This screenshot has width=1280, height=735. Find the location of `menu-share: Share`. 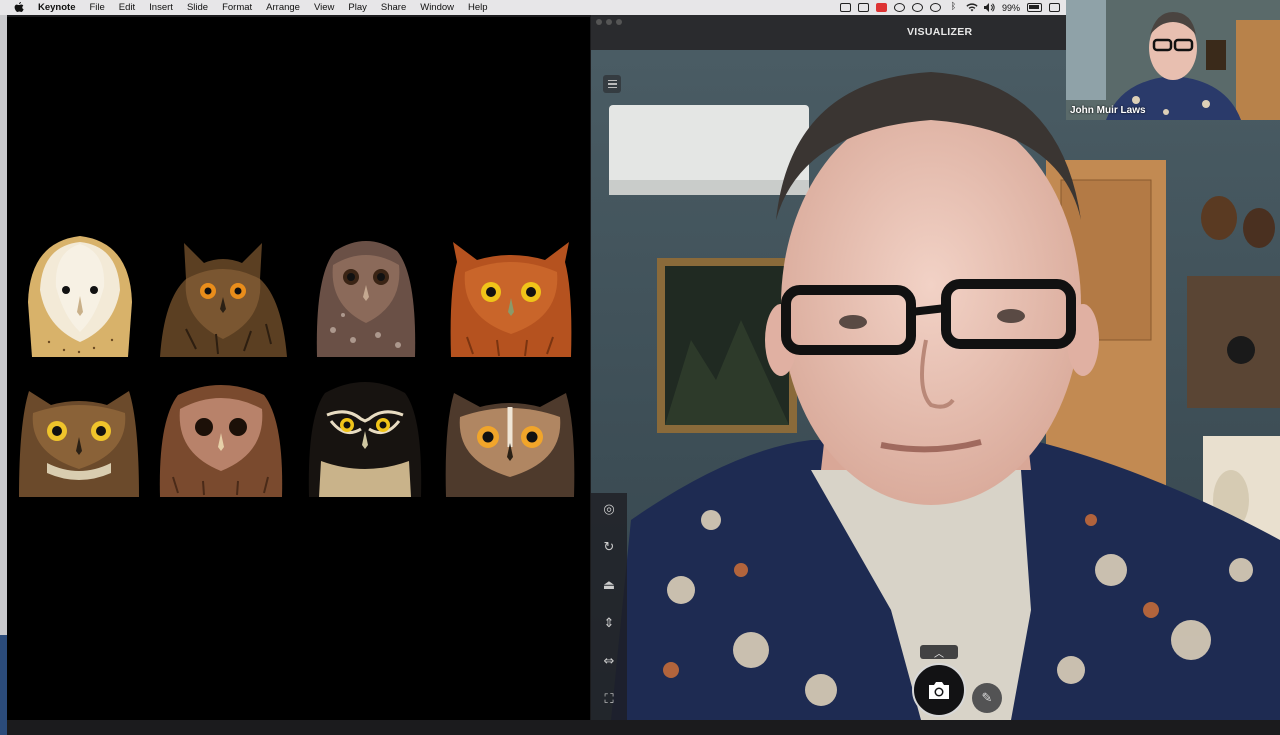

menu-share: Share is located at coordinates (393, 7).